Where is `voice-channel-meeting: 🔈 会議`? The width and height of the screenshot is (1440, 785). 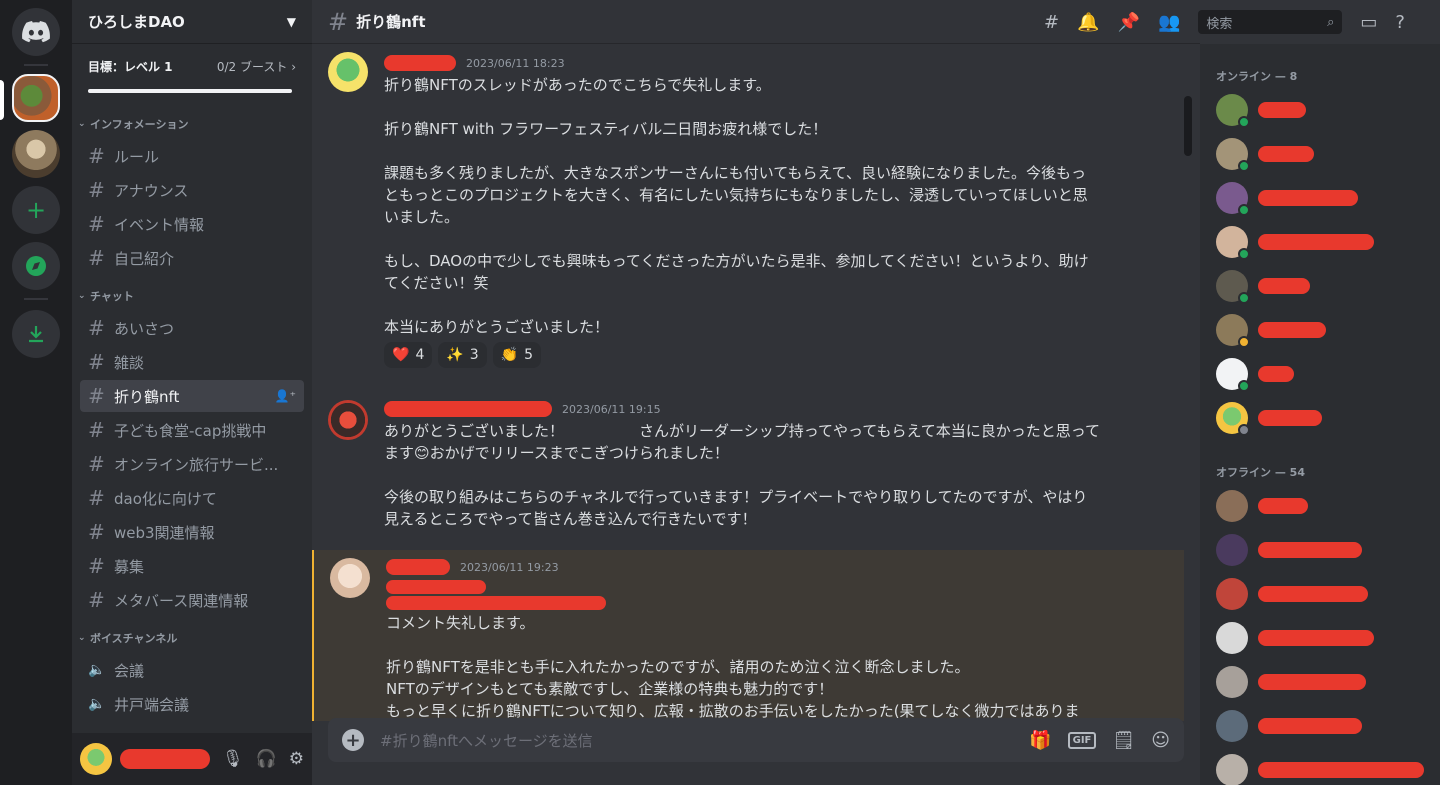
voice-channel-meeting: 🔈 会議 is located at coordinates (192, 670).